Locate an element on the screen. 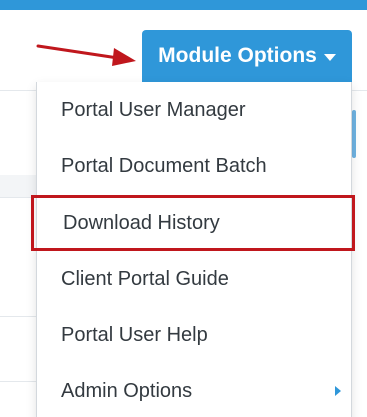 The height and width of the screenshot is (417, 367). menu-item-admin-options: Admin Options is located at coordinates (194, 390).